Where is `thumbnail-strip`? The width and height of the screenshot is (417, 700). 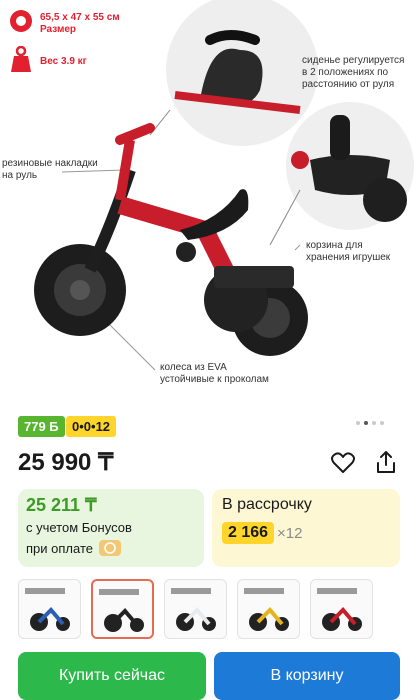
thumbnail-strip is located at coordinates (195, 609).